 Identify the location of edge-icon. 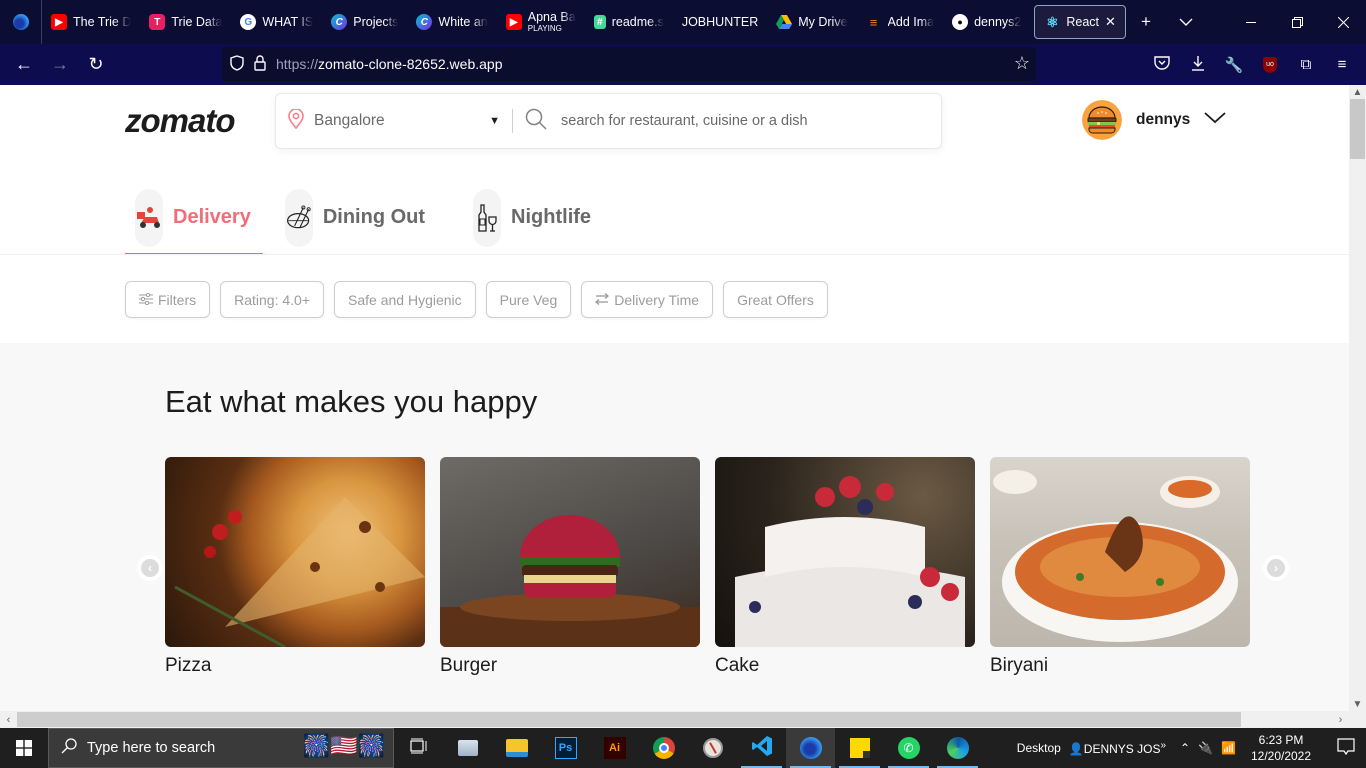
(957, 748).